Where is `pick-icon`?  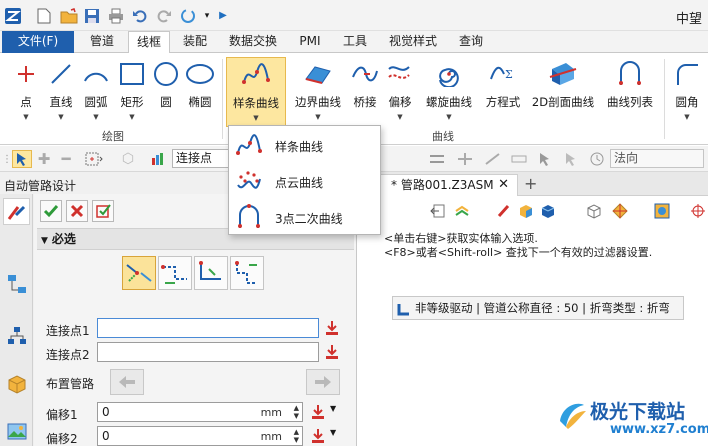 pick-icon is located at coordinates (571, 159).